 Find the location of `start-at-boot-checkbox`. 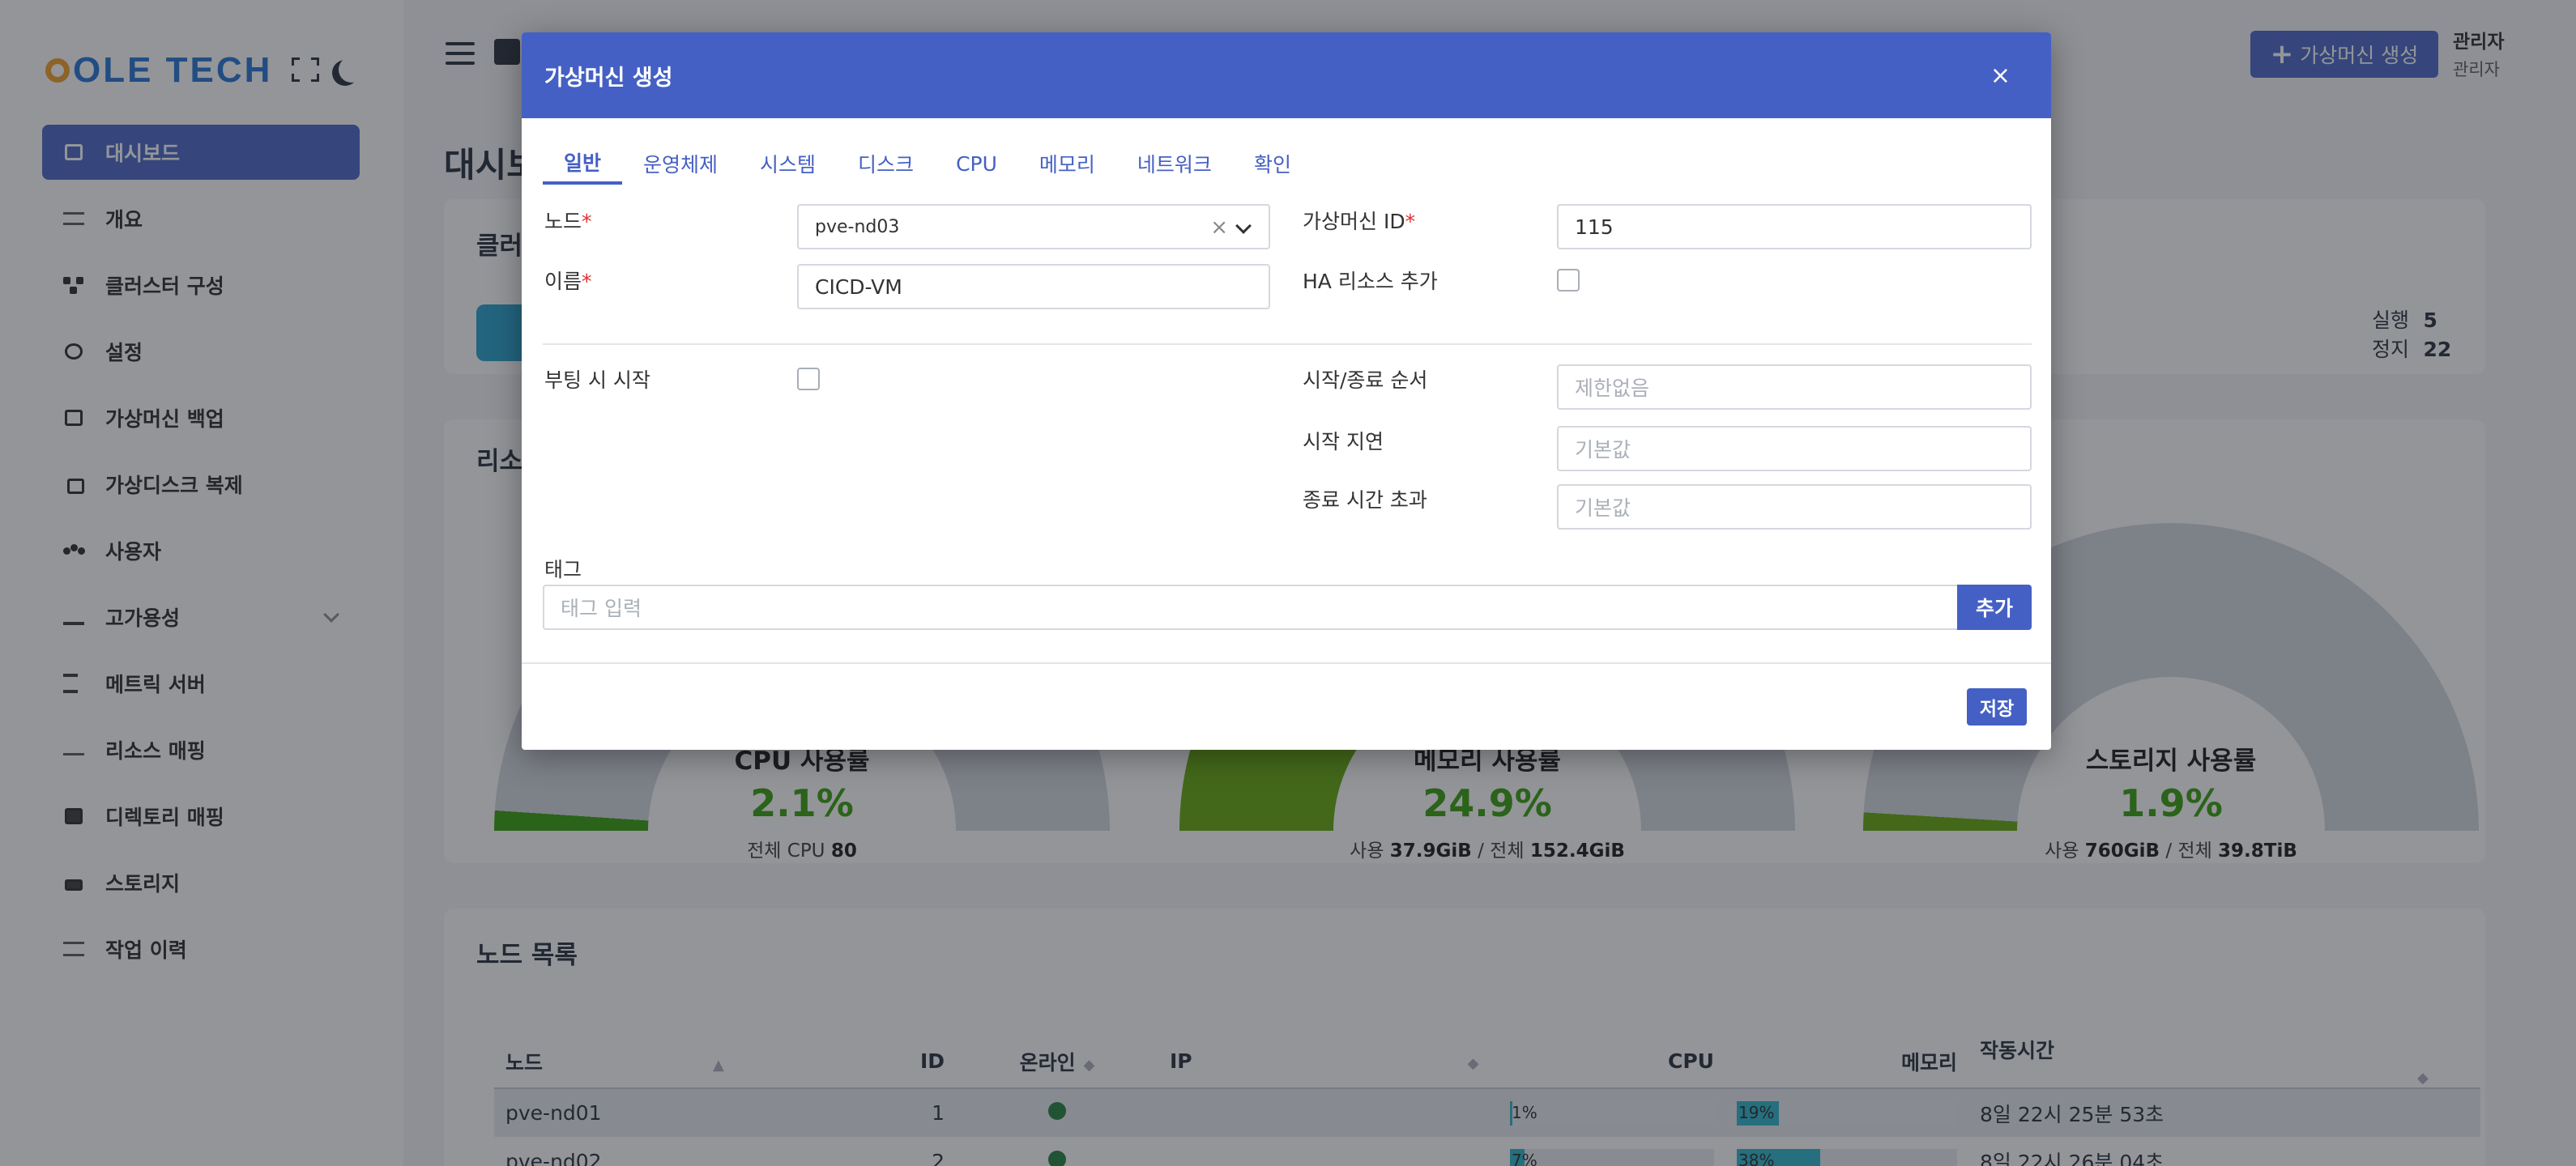

start-at-boot-checkbox is located at coordinates (809, 379).